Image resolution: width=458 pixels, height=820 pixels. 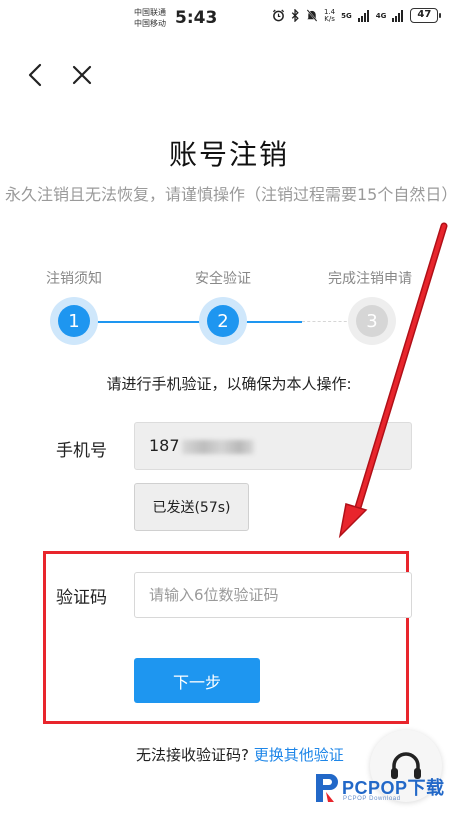 I want to click on cannot-receive-text: 无法接收验证码?, so click(x=192, y=755).